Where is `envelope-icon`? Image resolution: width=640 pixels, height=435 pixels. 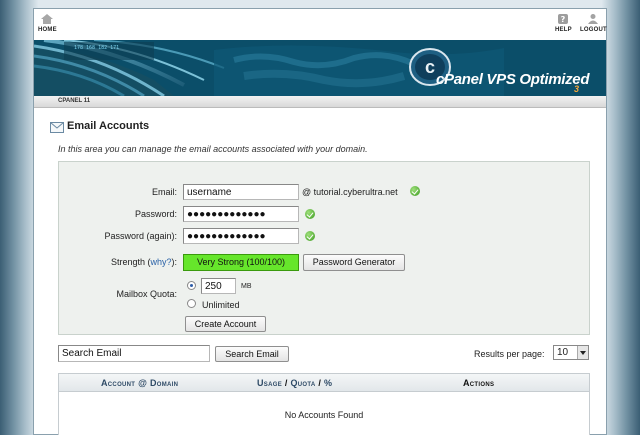 envelope-icon is located at coordinates (57, 127).